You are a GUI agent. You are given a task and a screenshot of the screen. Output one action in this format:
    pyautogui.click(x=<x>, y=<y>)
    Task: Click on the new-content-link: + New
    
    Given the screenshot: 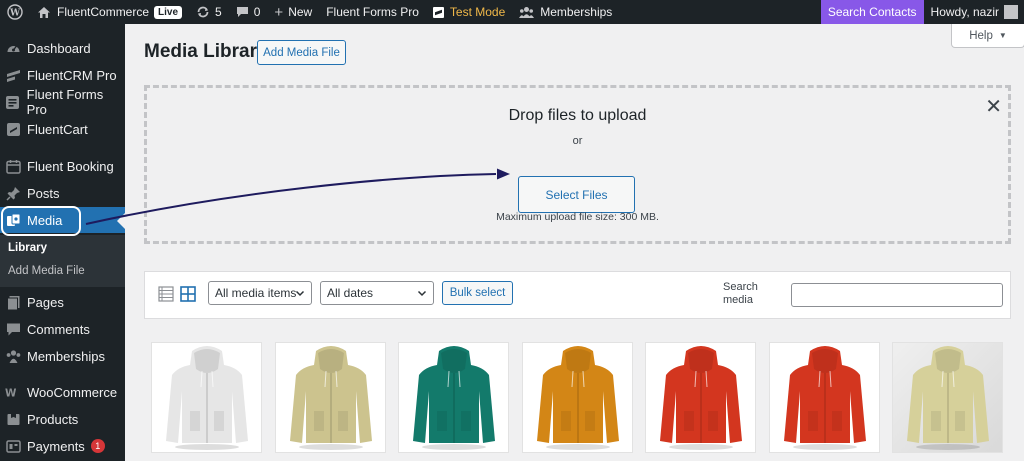 What is the action you would take?
    pyautogui.click(x=293, y=12)
    